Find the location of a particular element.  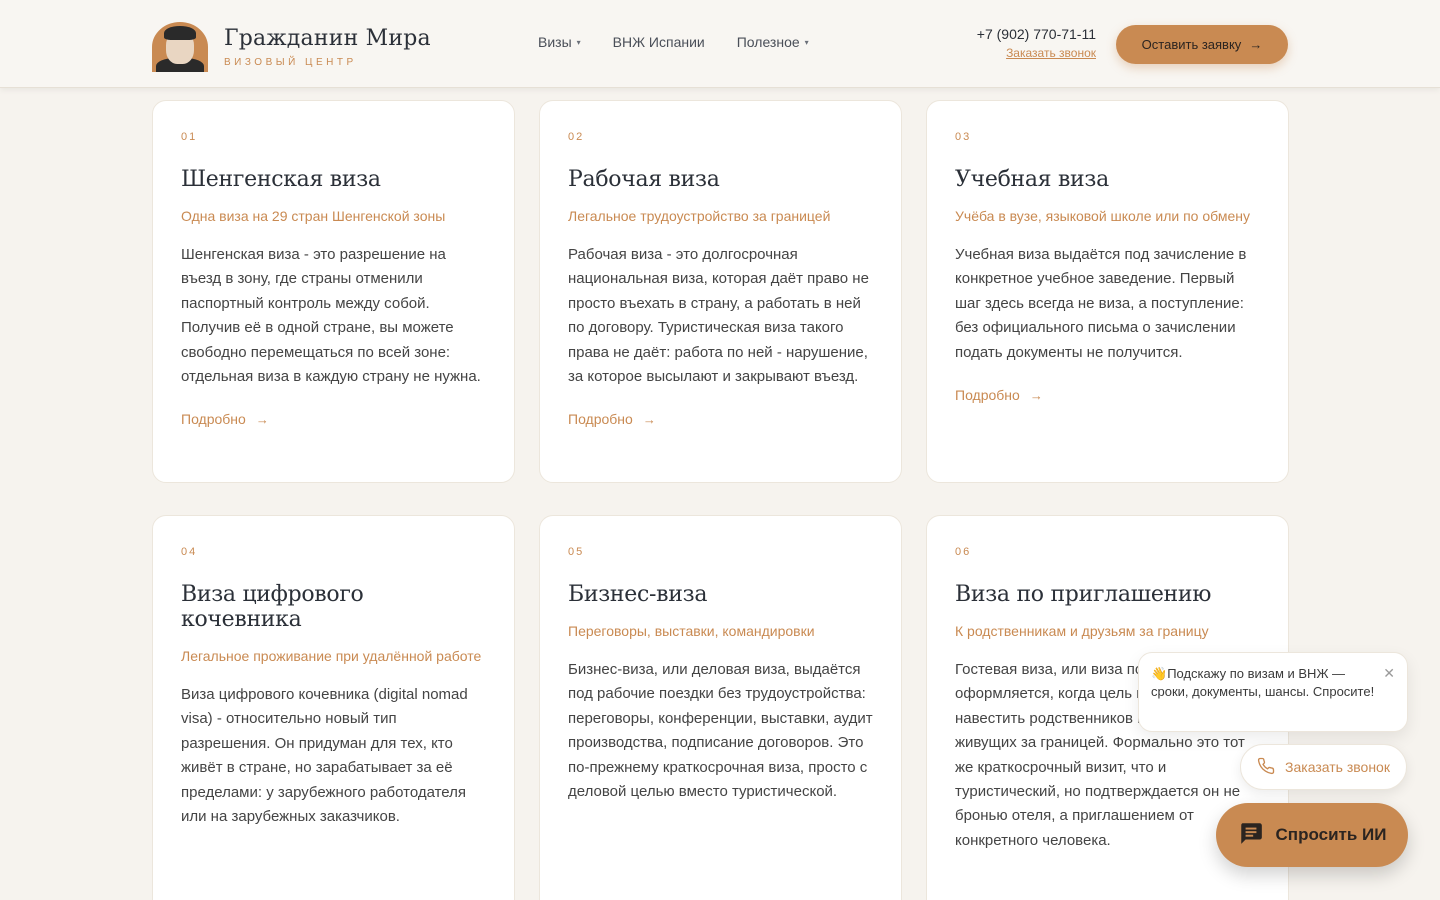

ask-ai-label: Спросить ИИ is located at coordinates (1331, 834).